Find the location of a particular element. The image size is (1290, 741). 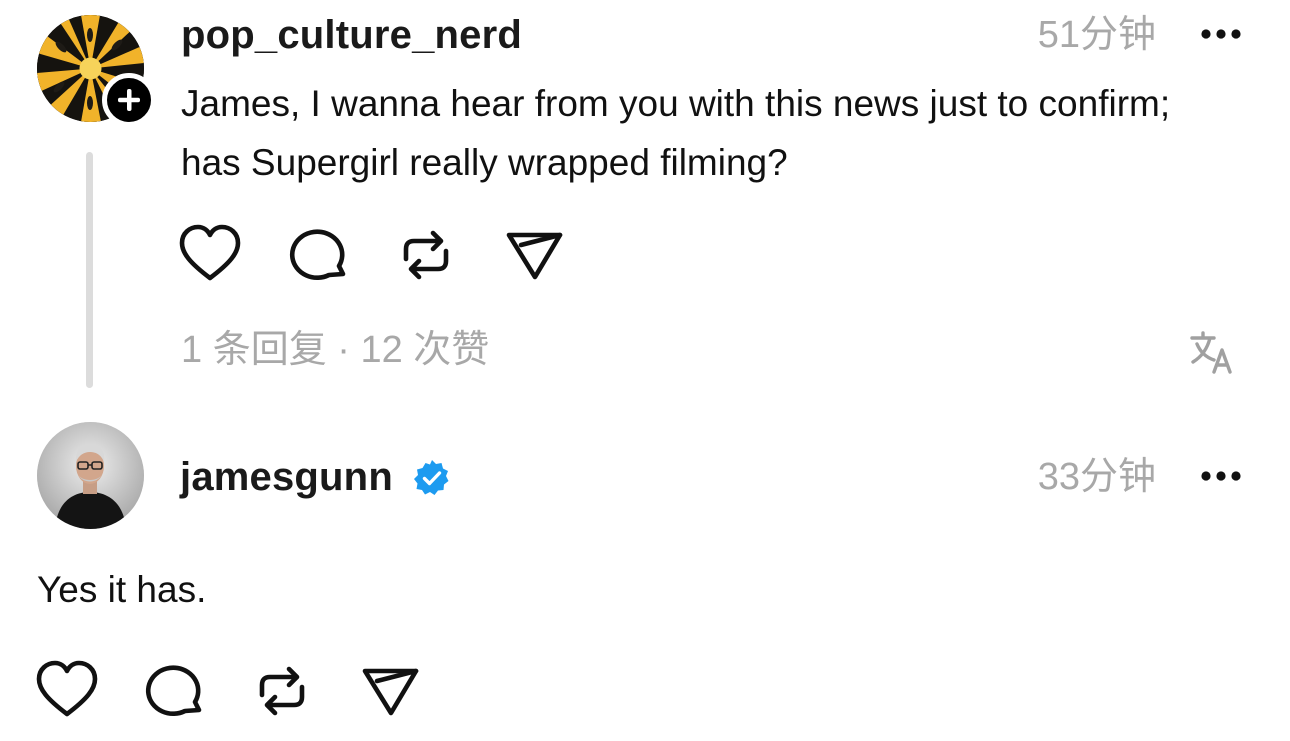

plus-icon is located at coordinates (129, 100).